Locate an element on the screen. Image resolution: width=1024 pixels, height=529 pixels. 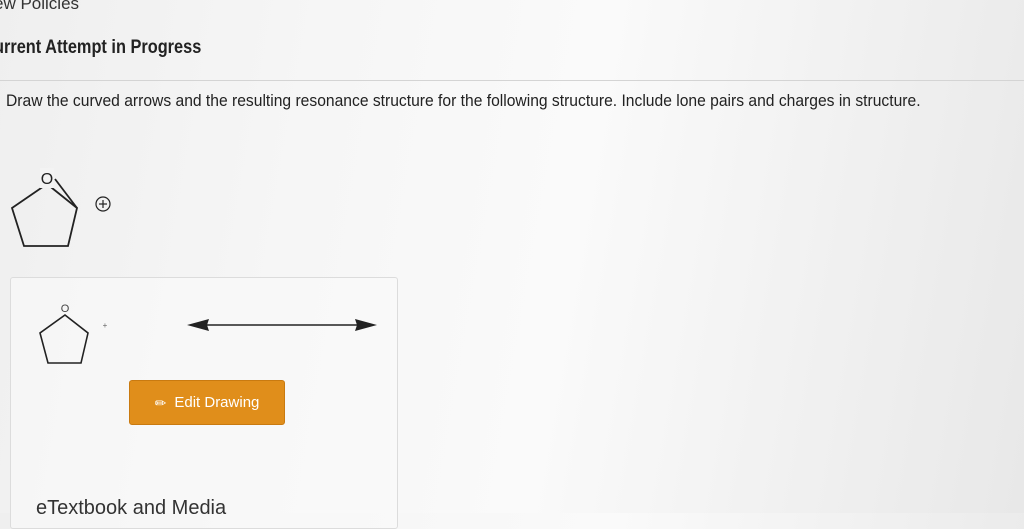
given-structure: O is located at coordinates (60, 207).